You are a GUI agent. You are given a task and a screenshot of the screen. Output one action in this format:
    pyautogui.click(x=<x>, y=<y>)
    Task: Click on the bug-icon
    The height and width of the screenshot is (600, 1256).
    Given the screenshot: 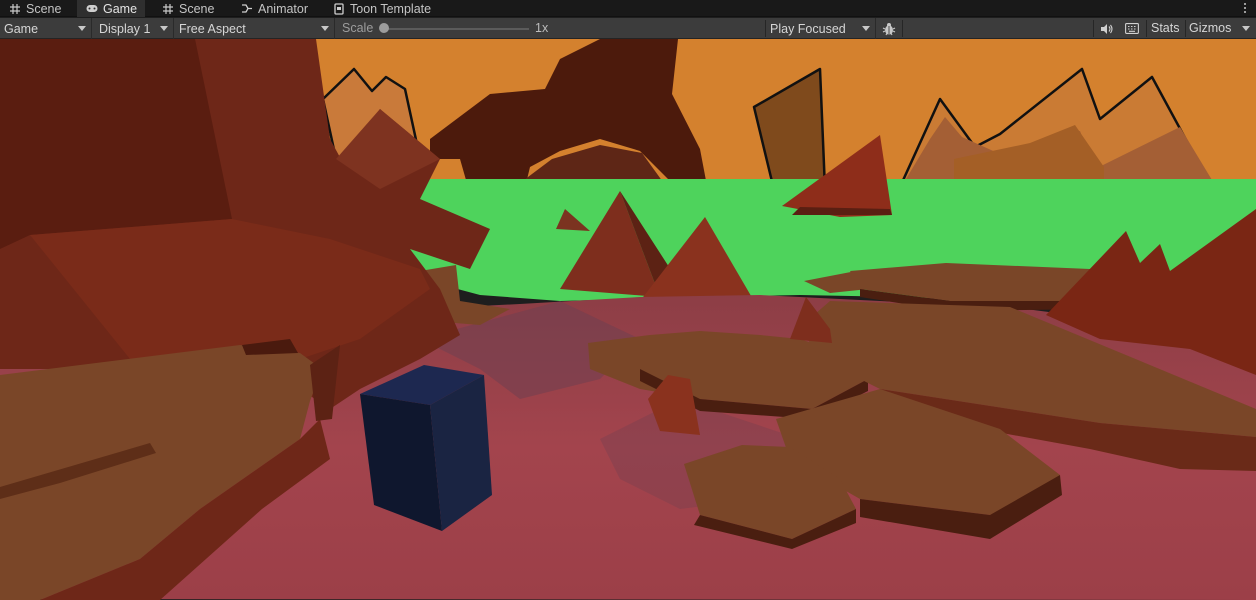 What is the action you would take?
    pyautogui.click(x=889, y=28)
    